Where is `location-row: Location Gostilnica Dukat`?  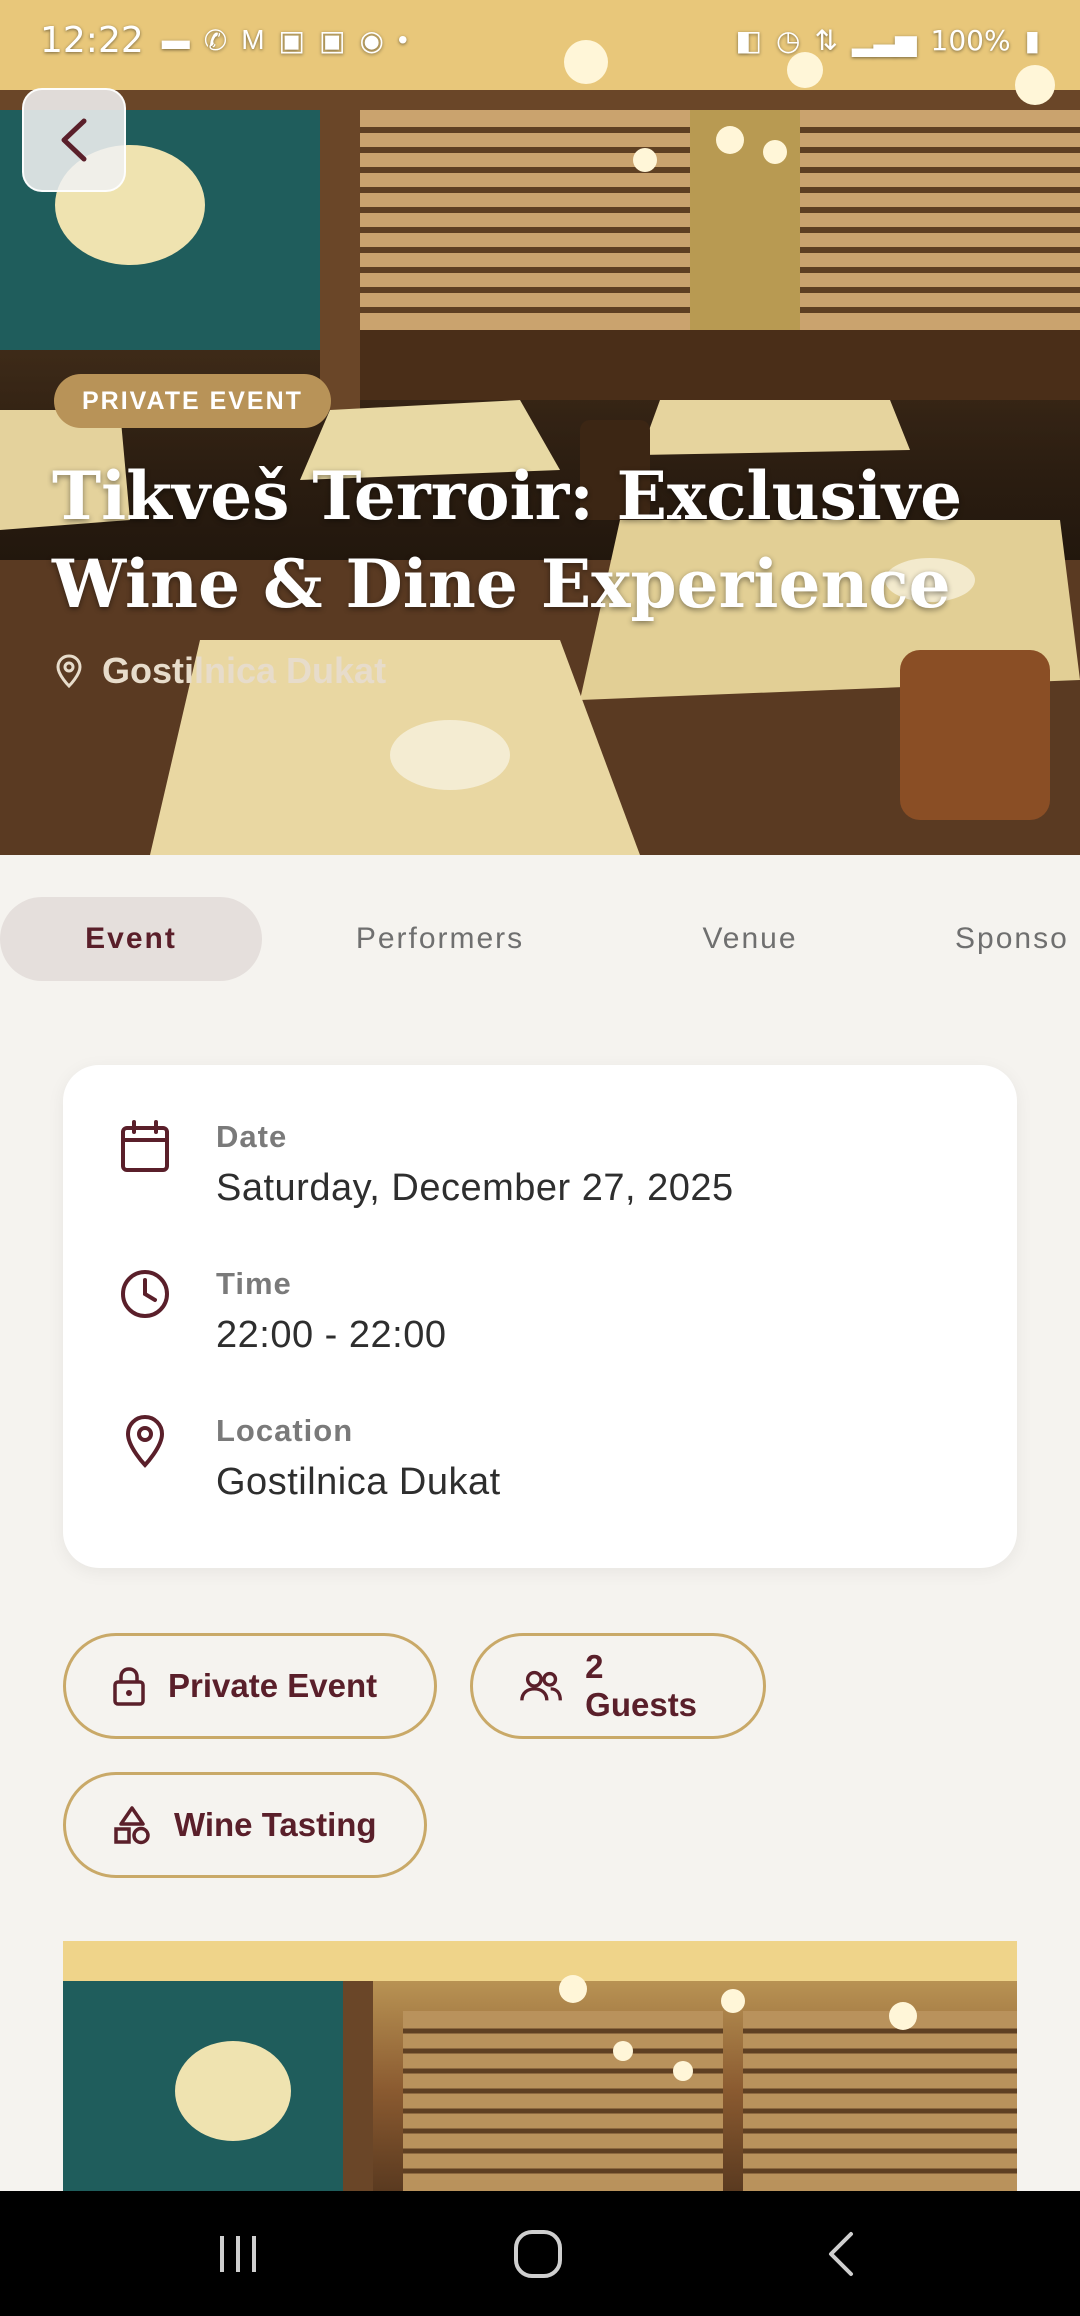 location-row: Location Gostilnica Dukat is located at coordinates (540, 1473).